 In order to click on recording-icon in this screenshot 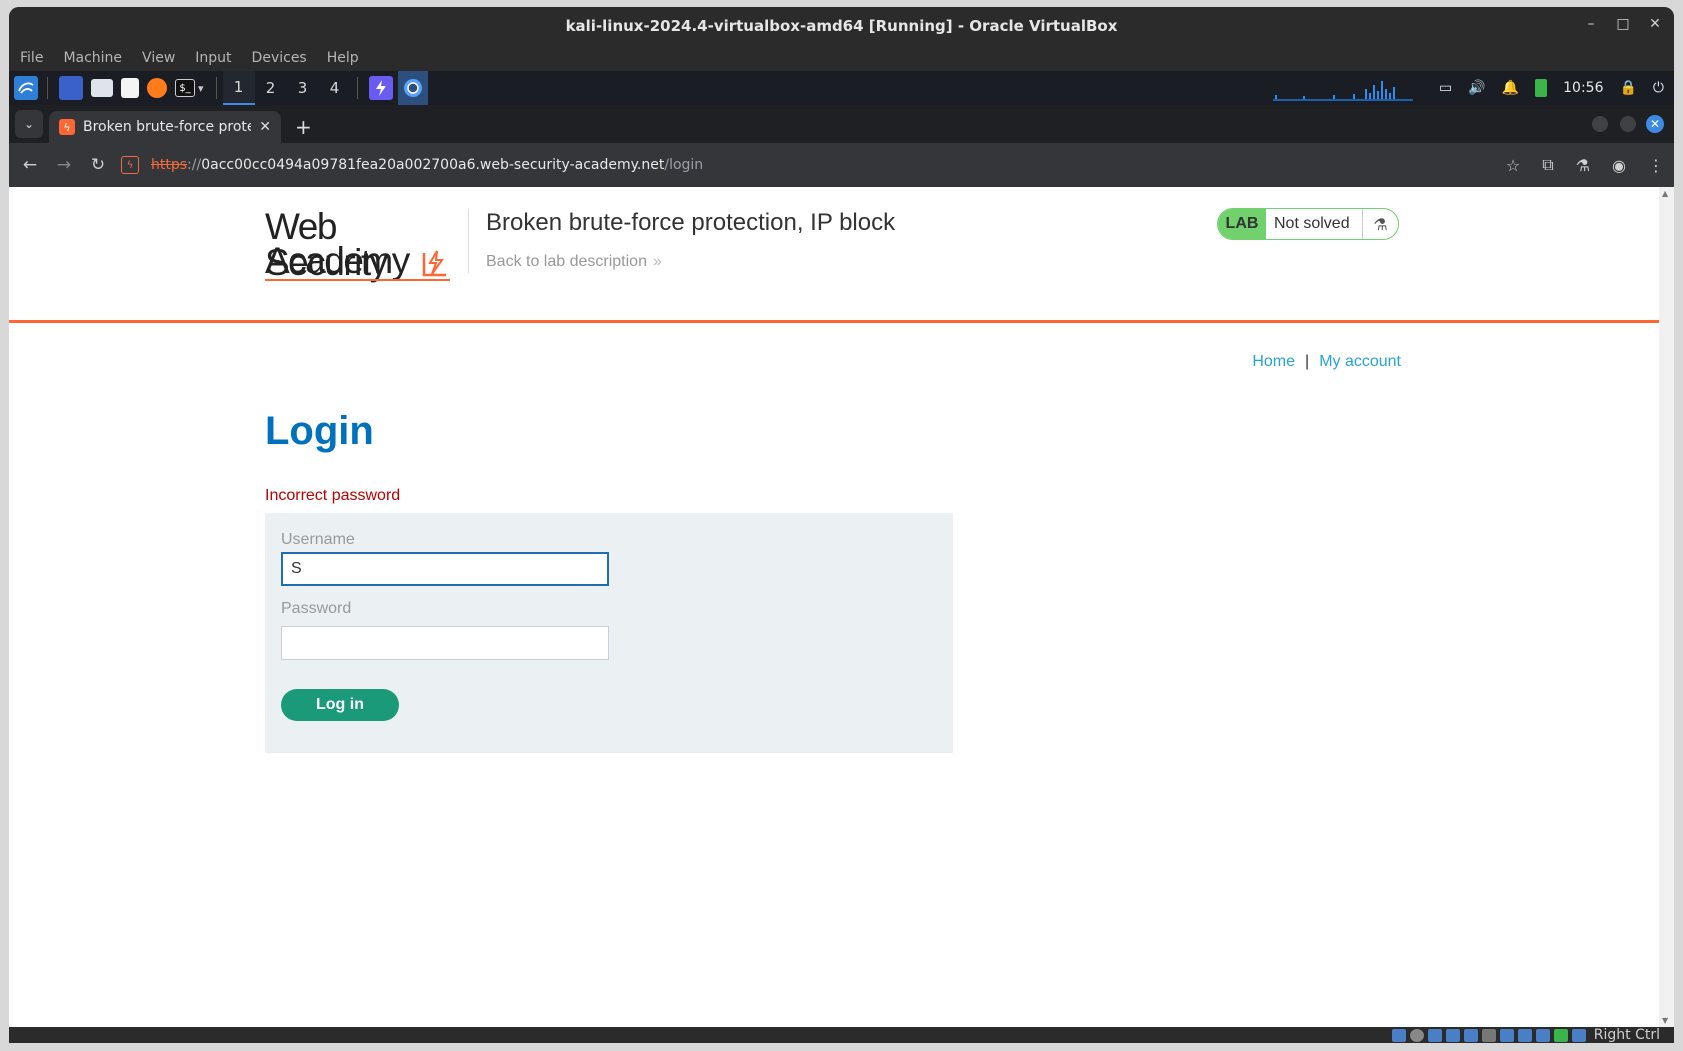, I will do `click(1524, 1035)`.